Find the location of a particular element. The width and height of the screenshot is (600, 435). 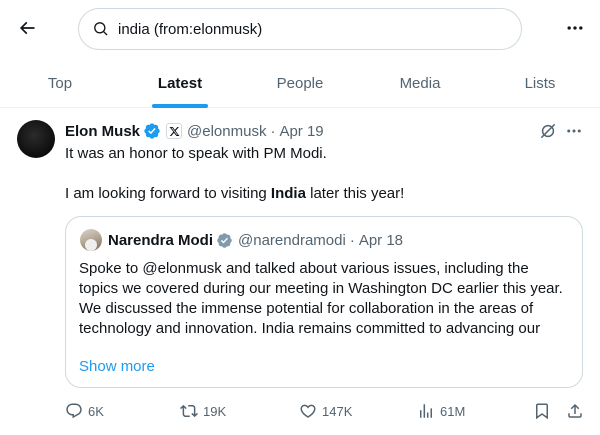

tab-top: Top is located at coordinates (60, 83).